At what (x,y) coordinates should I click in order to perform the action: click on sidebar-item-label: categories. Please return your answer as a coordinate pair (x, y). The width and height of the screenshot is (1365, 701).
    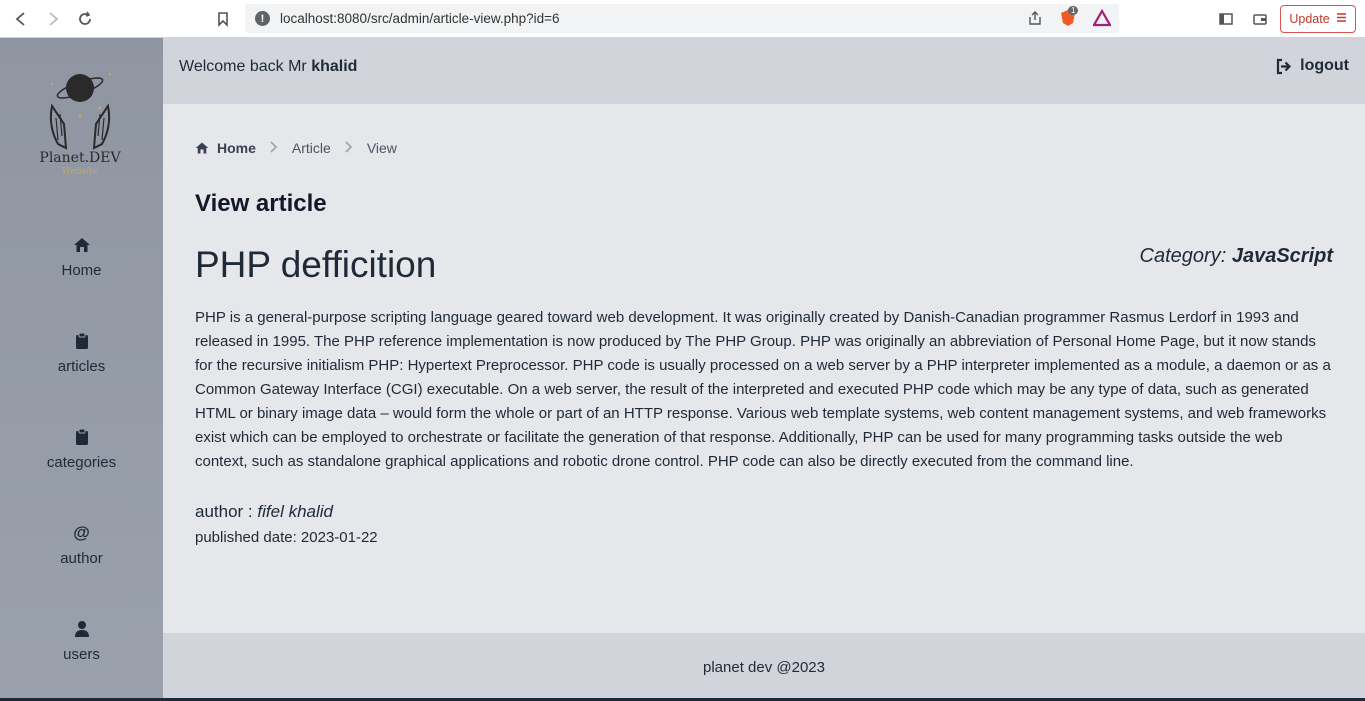
    Looking at the image, I should click on (81, 462).